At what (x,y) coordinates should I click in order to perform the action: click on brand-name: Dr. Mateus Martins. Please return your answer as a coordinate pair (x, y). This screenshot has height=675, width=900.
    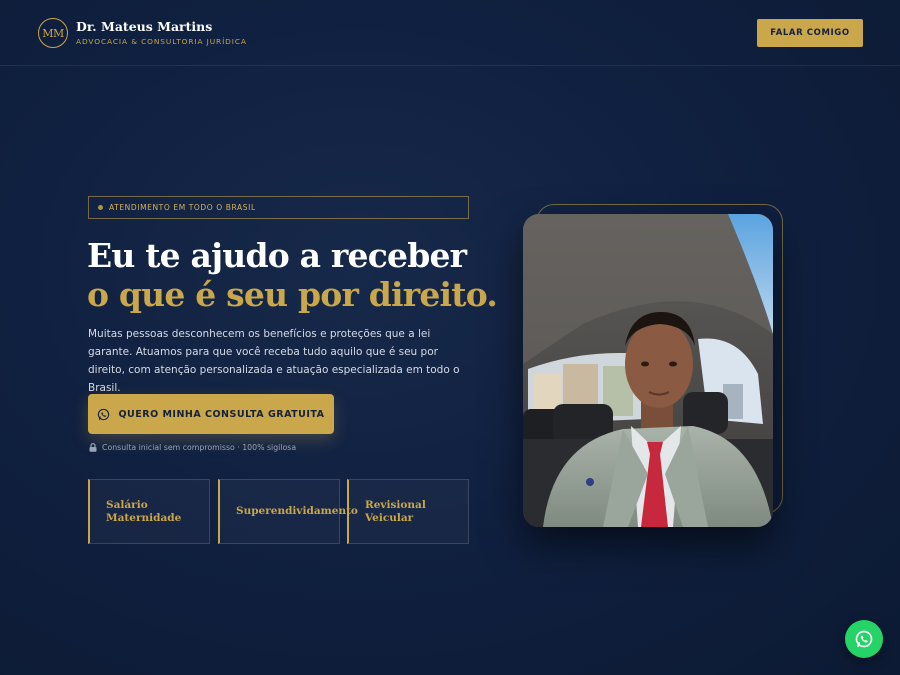
    Looking at the image, I should click on (144, 26).